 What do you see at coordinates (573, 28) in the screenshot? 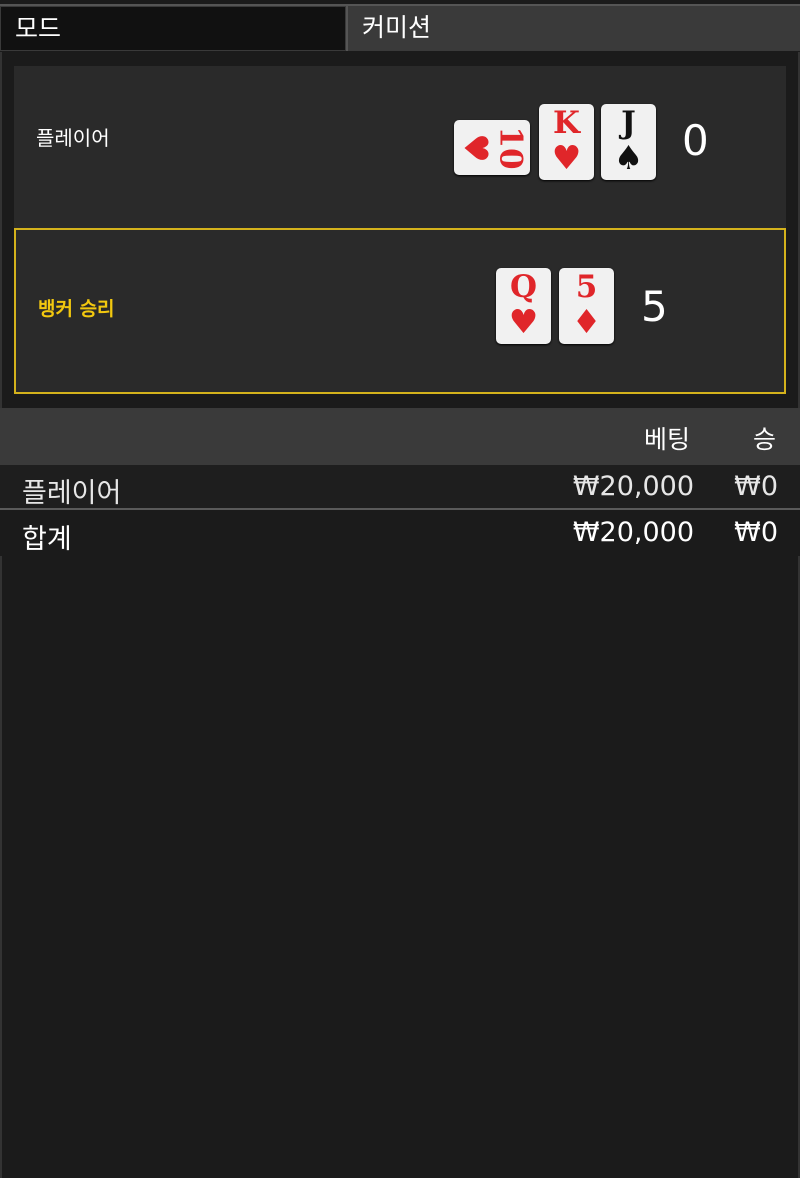
I see `mode-value: 커미션` at bounding box center [573, 28].